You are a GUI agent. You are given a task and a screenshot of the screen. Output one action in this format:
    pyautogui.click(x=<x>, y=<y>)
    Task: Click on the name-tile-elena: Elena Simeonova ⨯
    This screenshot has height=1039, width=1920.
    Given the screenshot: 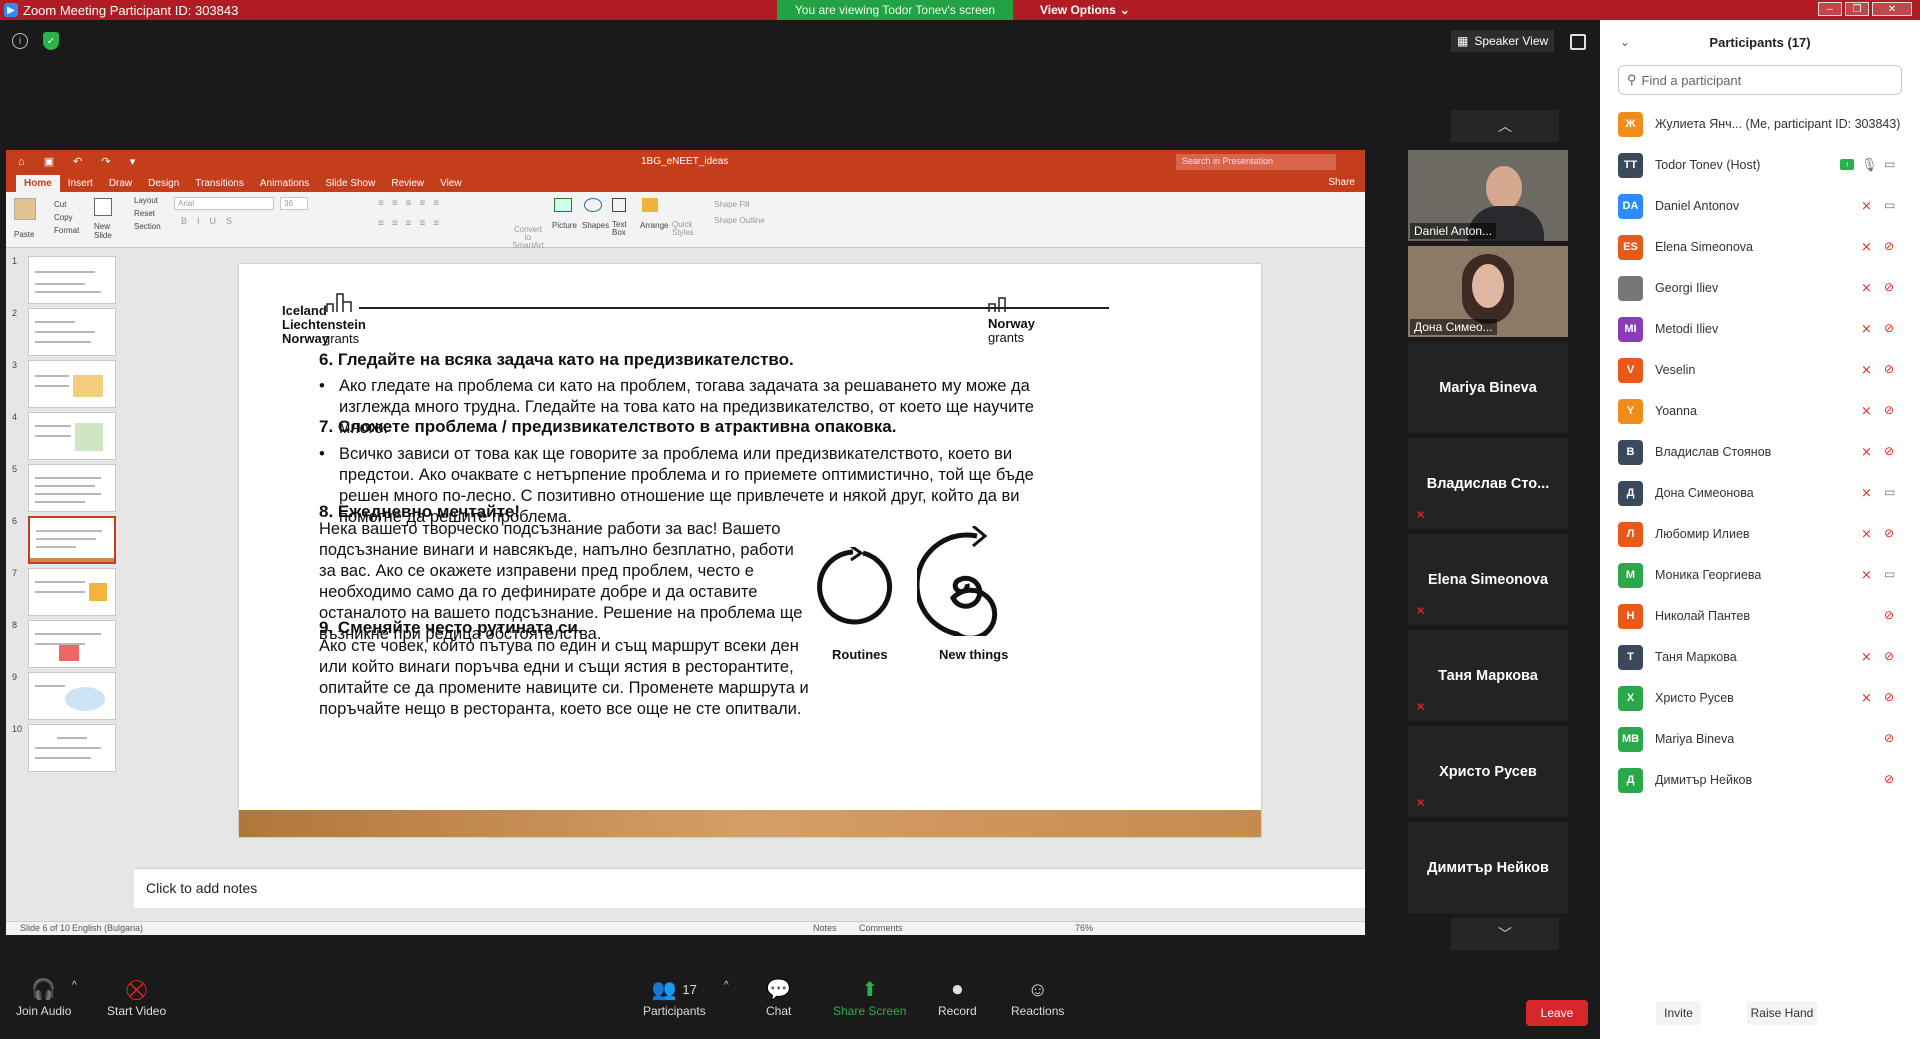 What is the action you would take?
    pyautogui.click(x=1488, y=579)
    